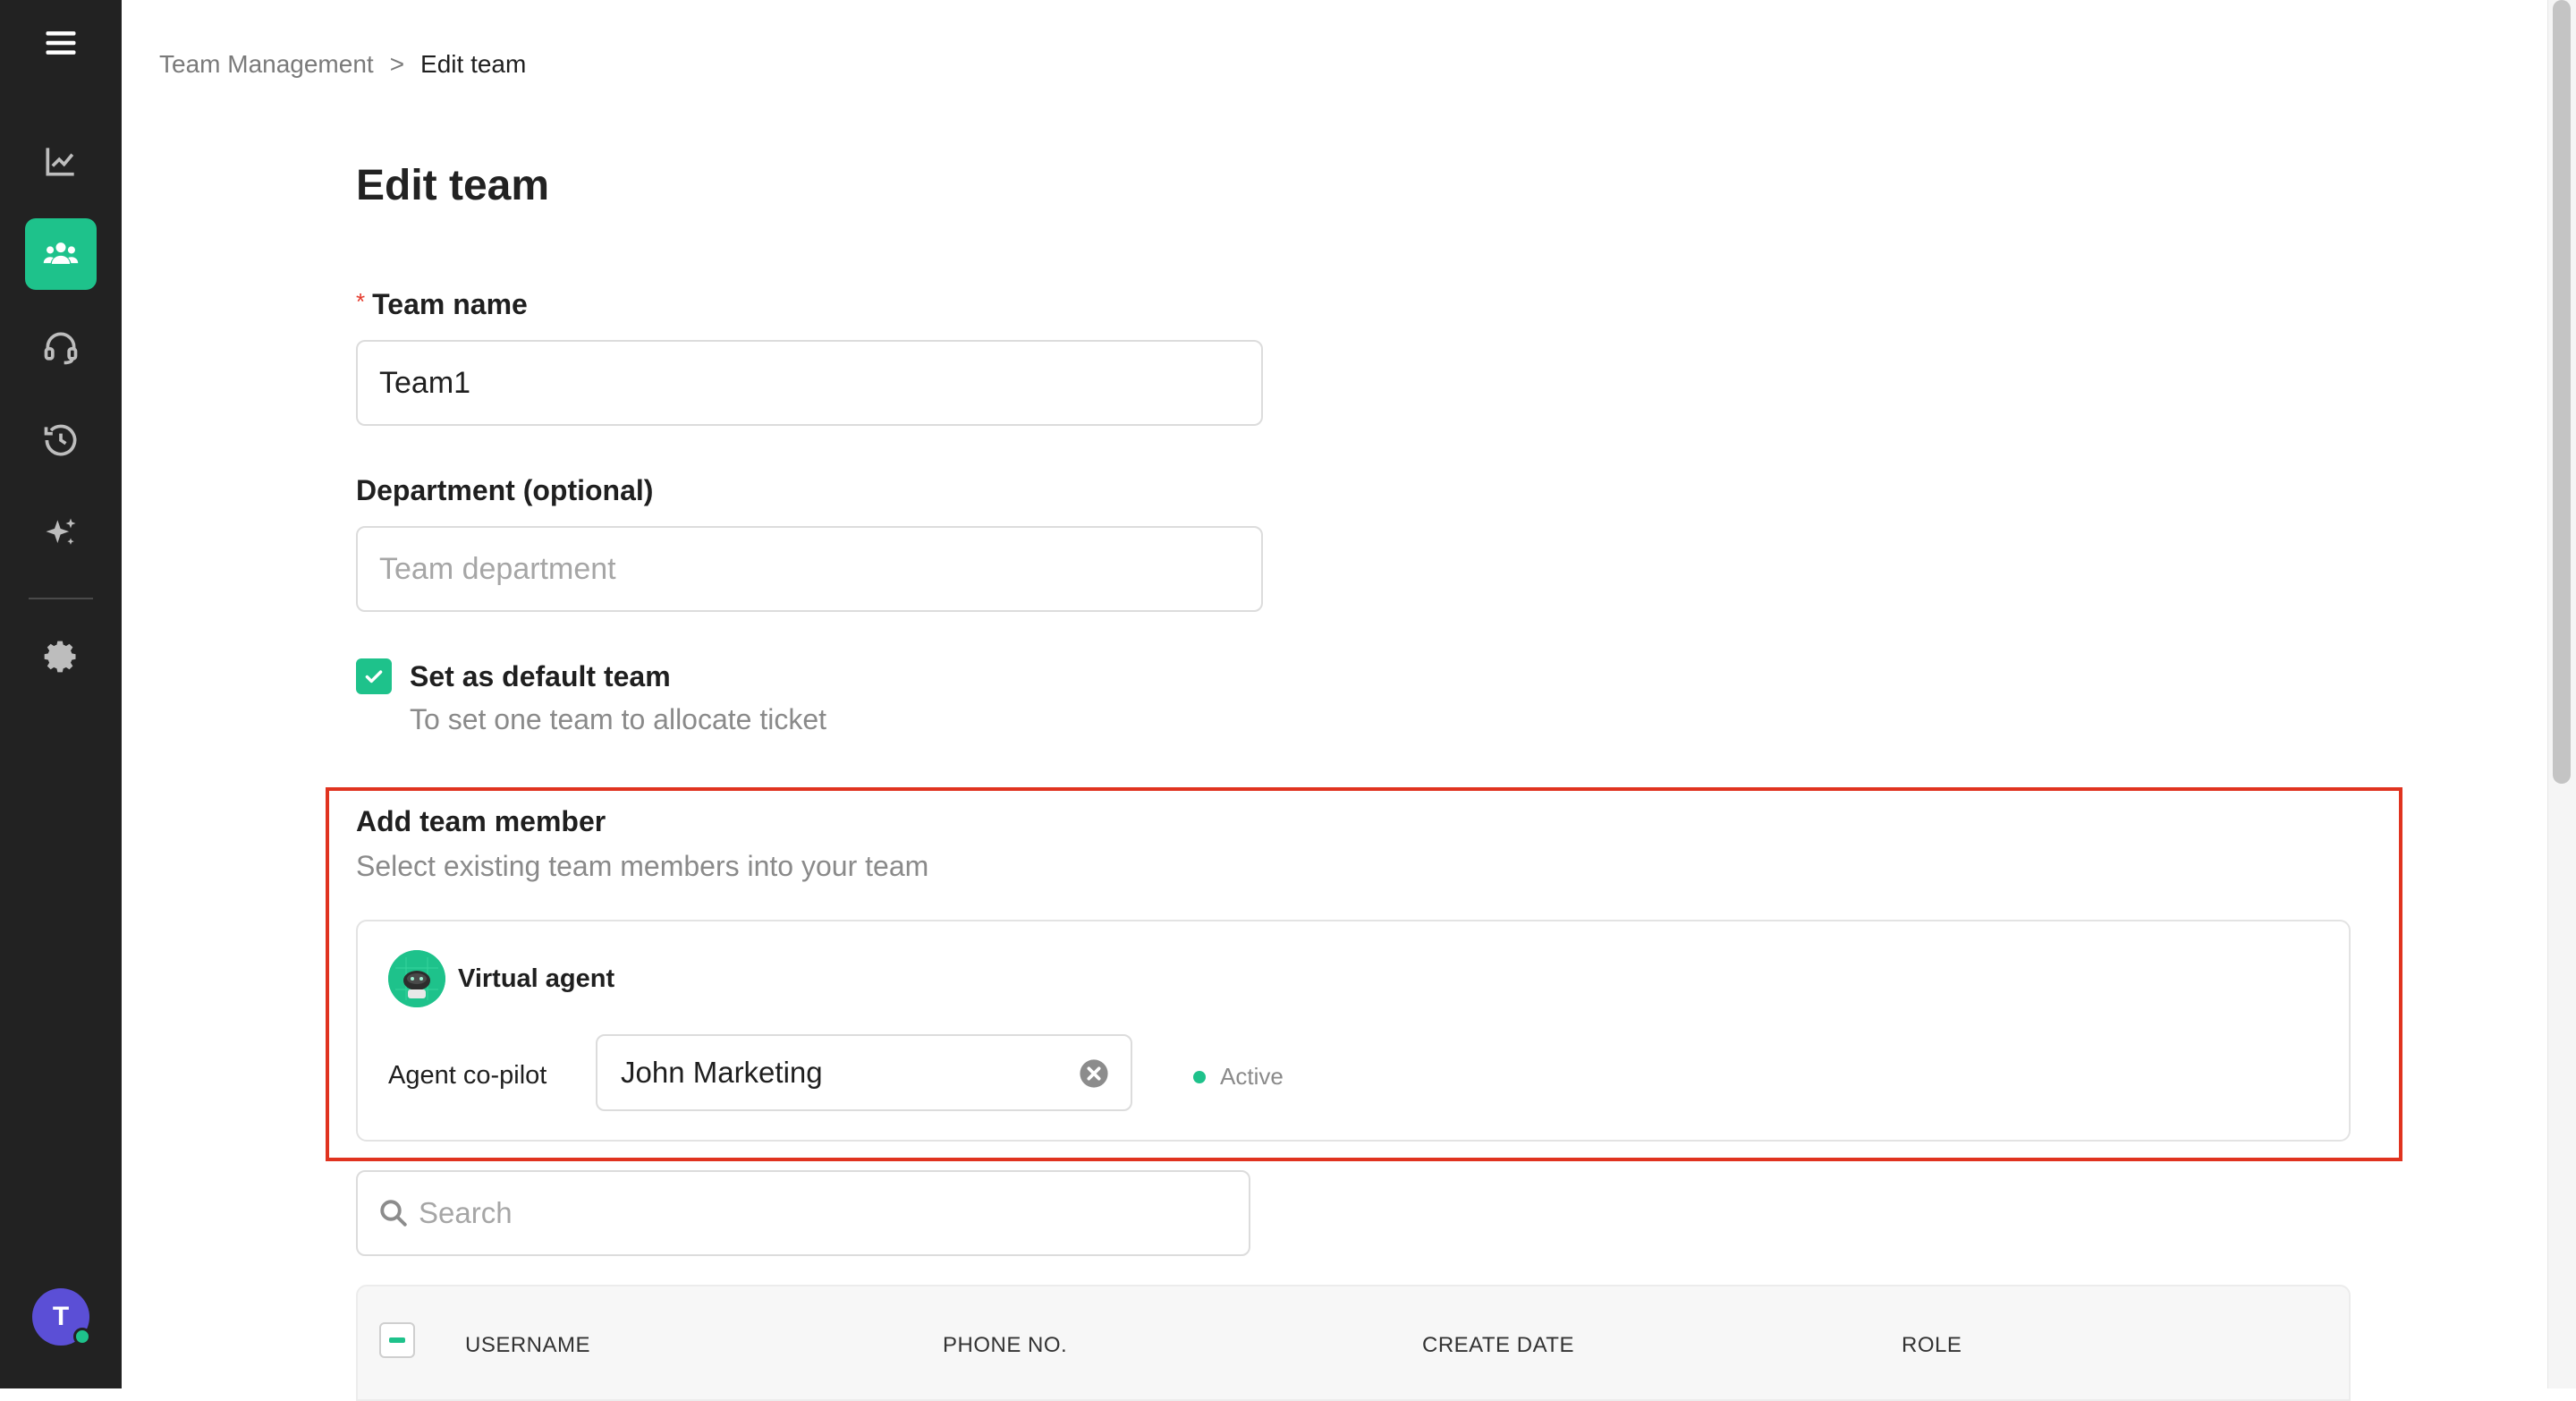 The image size is (2576, 1401). I want to click on sidebar-item-ai, so click(61, 533).